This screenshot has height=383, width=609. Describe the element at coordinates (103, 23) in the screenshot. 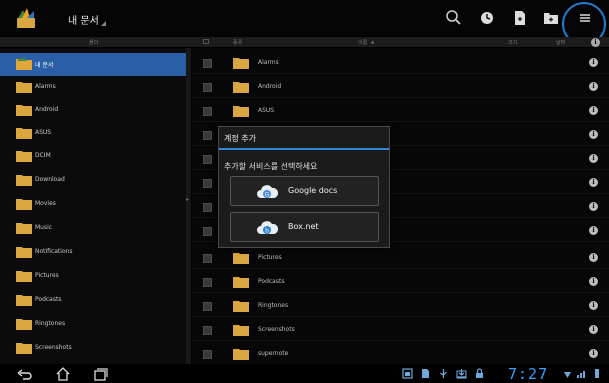

I see `title-dropdown-caret-icon` at that location.